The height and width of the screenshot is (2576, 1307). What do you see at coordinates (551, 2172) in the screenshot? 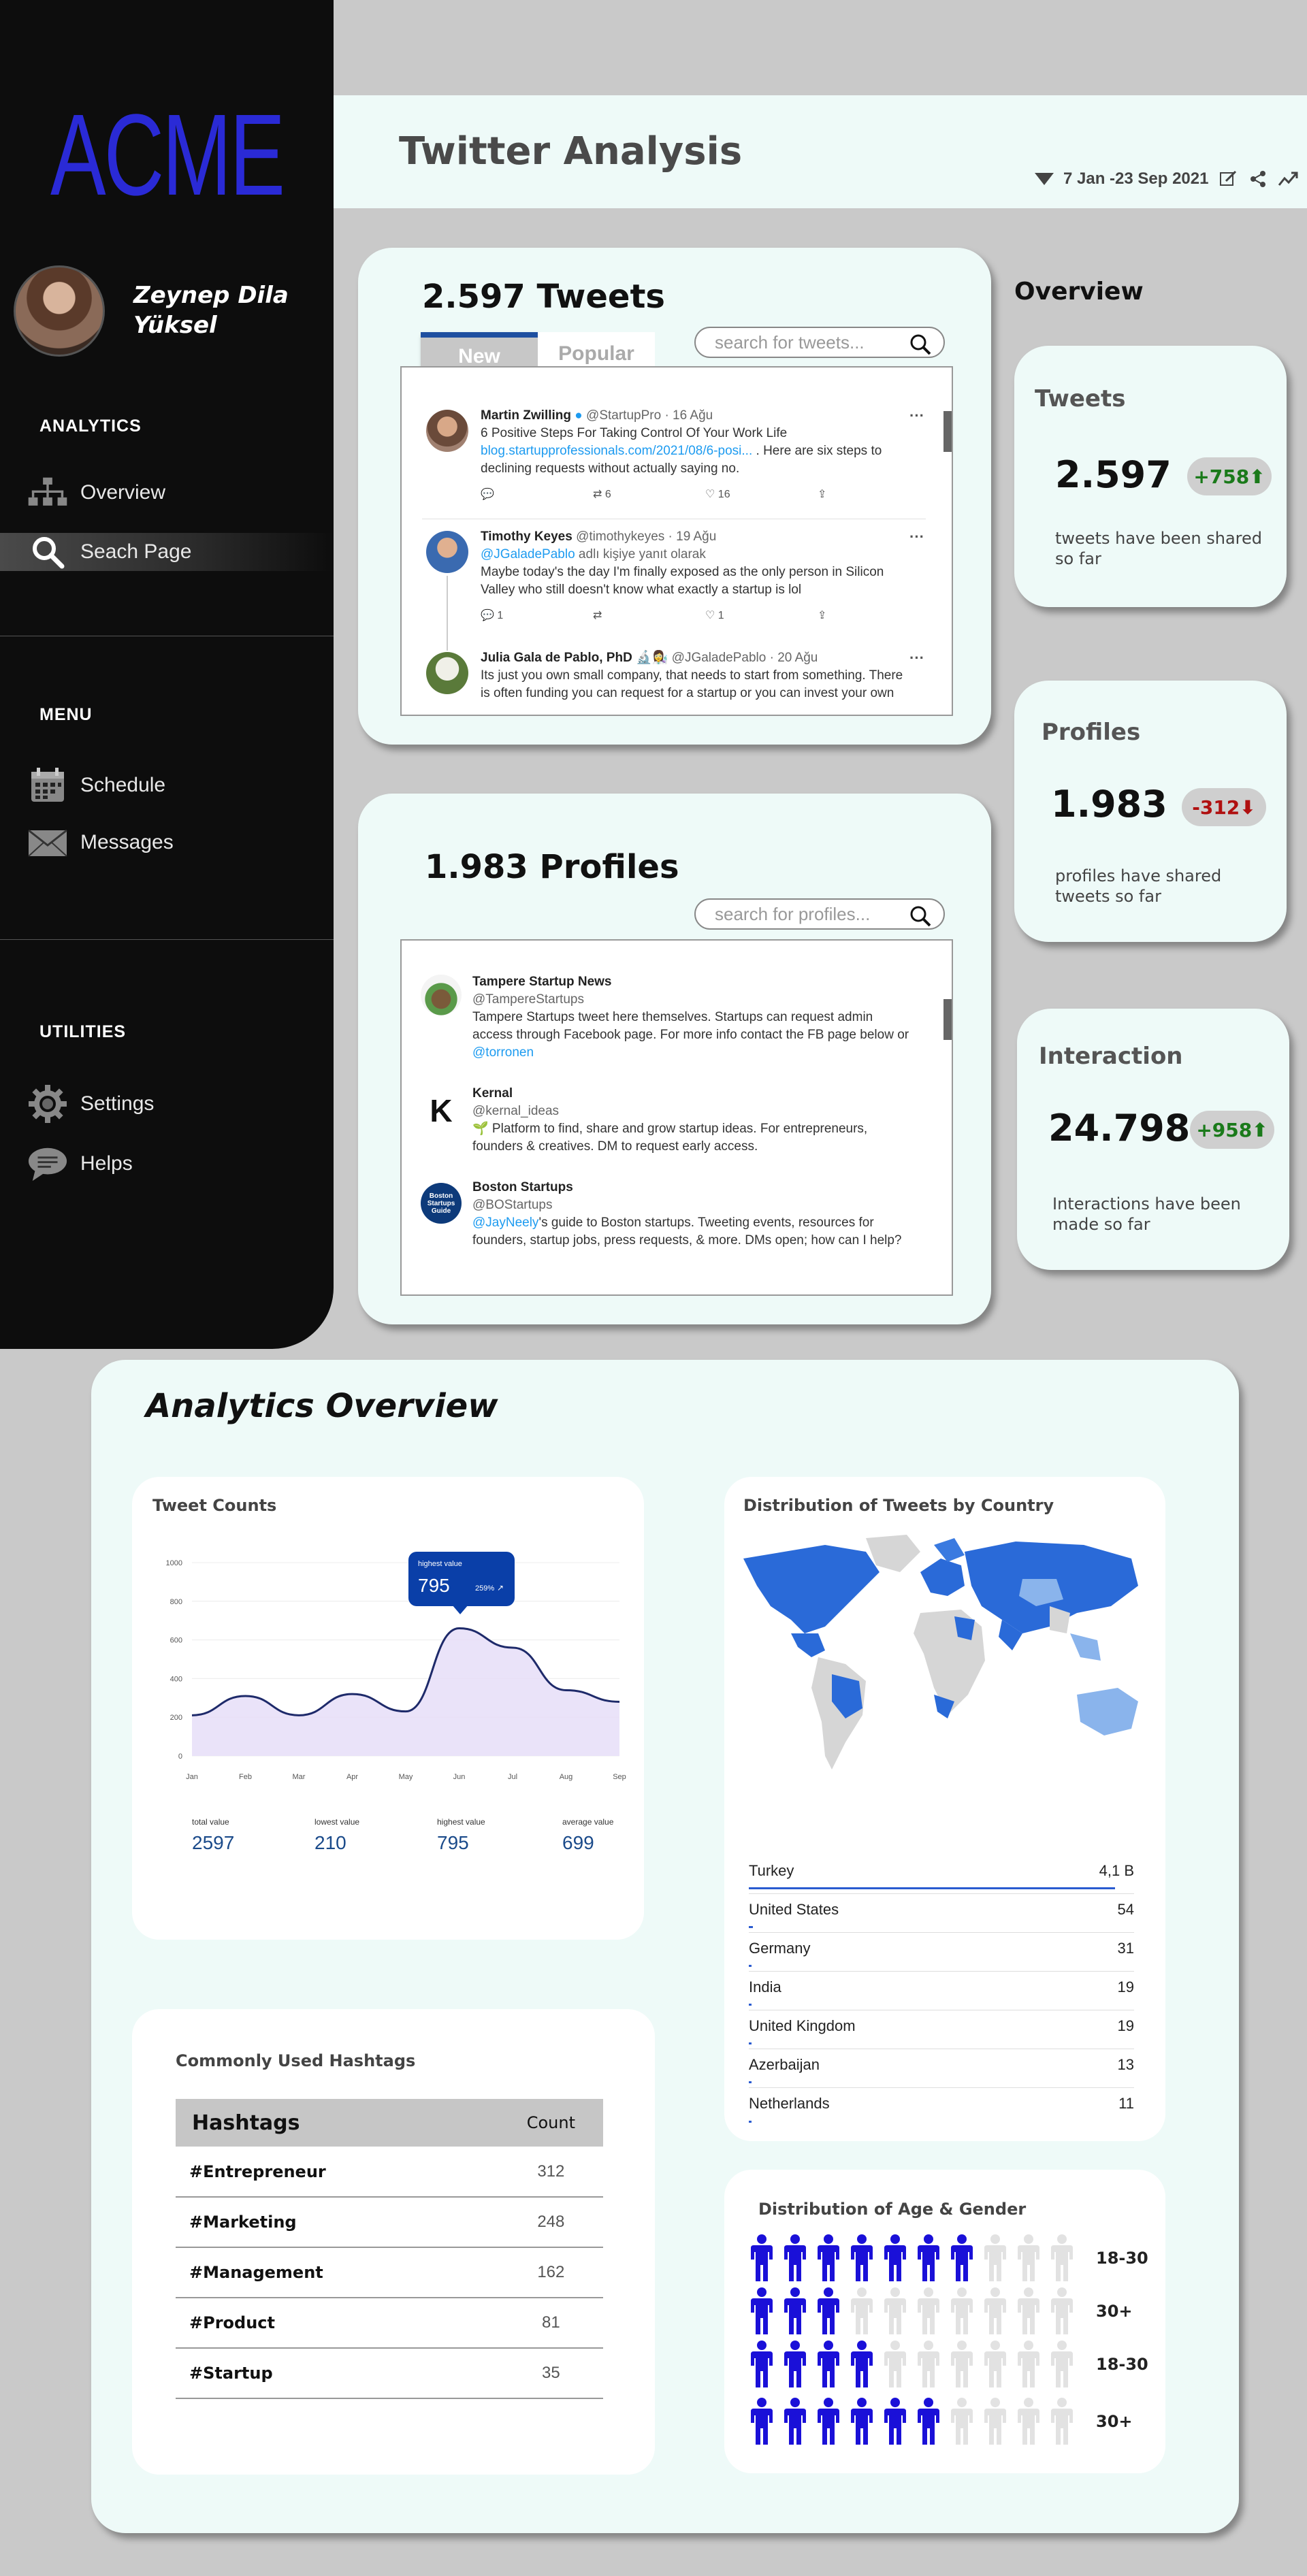
I see `count-cell: 312` at bounding box center [551, 2172].